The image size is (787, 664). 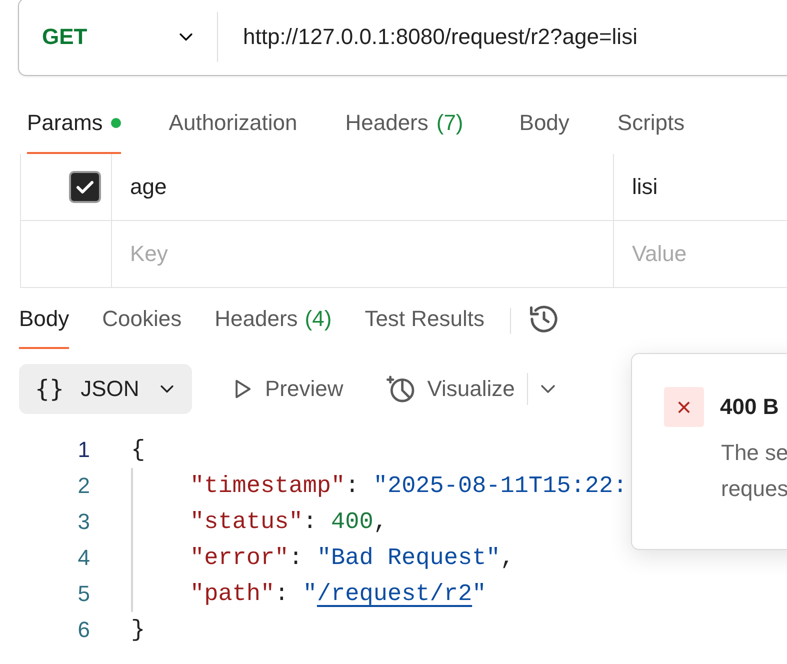 What do you see at coordinates (544, 125) in the screenshot?
I see `request-tab: Body` at bounding box center [544, 125].